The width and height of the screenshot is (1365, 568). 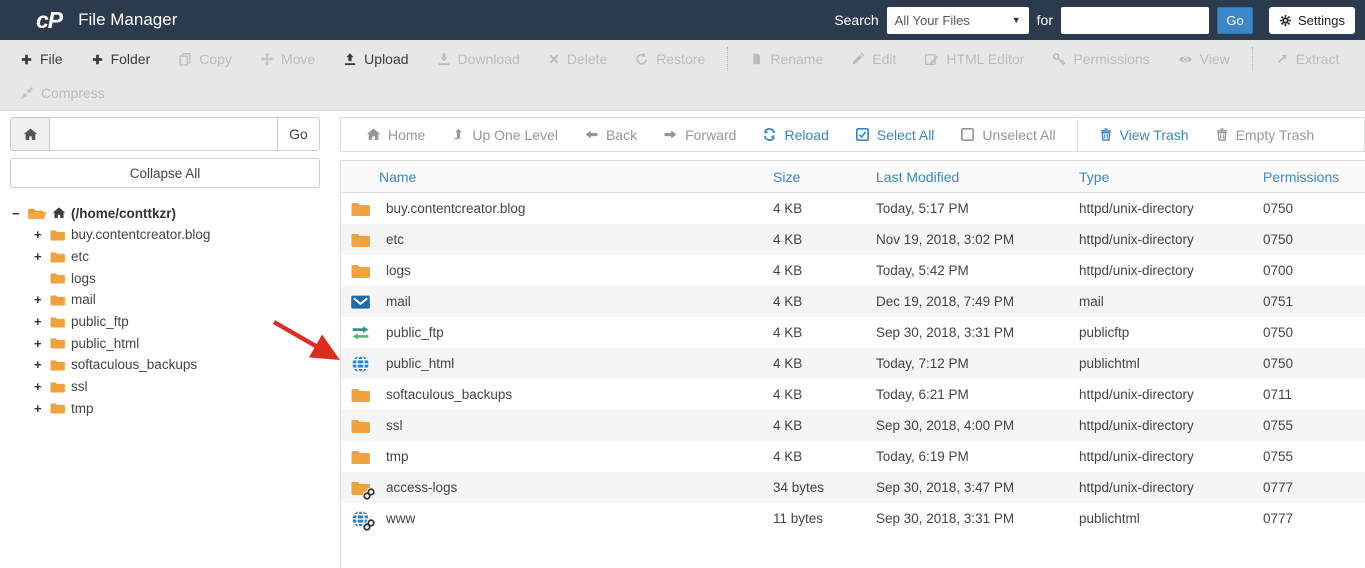 What do you see at coordinates (1144, 135) in the screenshot?
I see `view-trash-button: View Trash` at bounding box center [1144, 135].